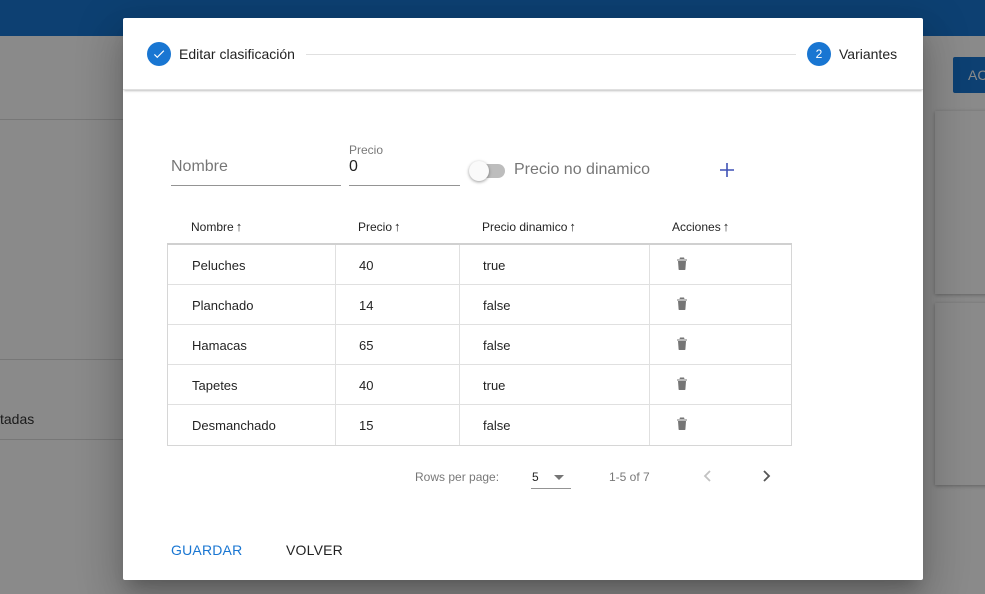 Image resolution: width=985 pixels, height=594 pixels. I want to click on column-header-label: Precio, so click(375, 226).